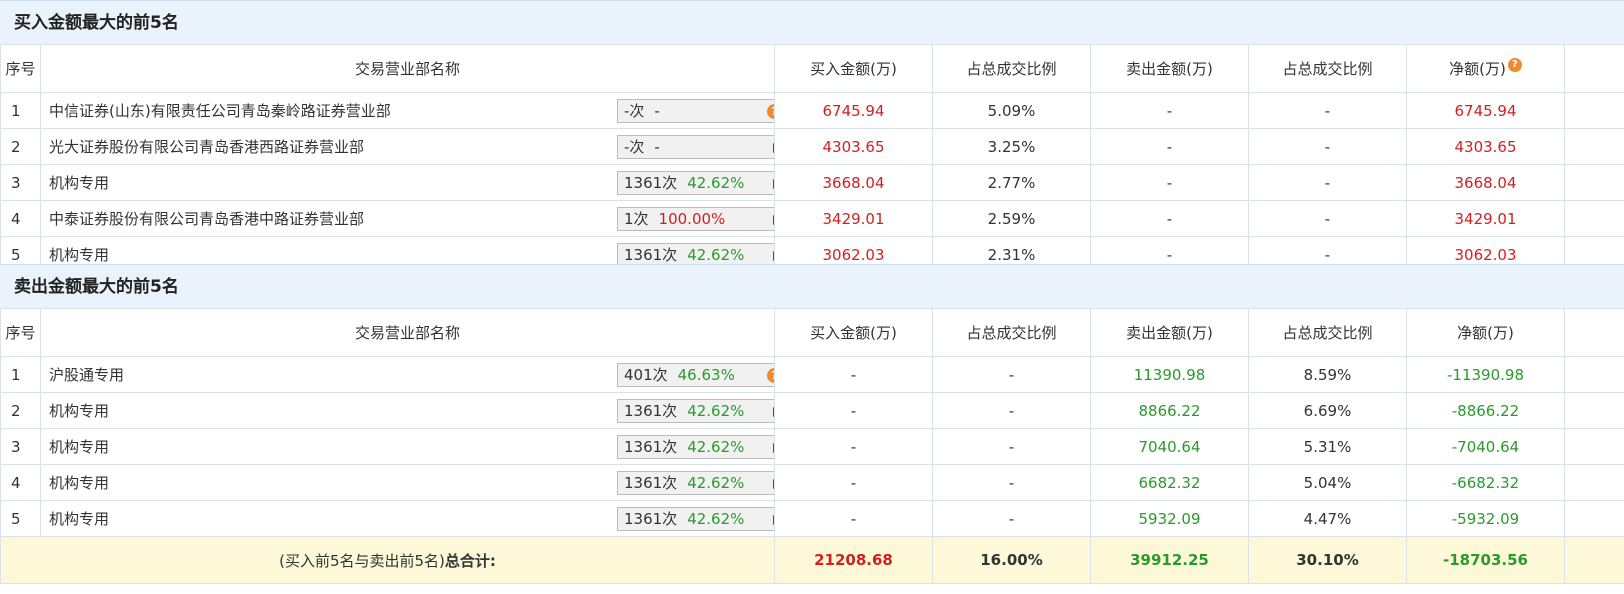 This screenshot has width=1624, height=594. Describe the element at coordinates (206, 147) in the screenshot. I see `branch-name-link: 光大证券股份有限公司青岛香港西路证券营业部` at that location.